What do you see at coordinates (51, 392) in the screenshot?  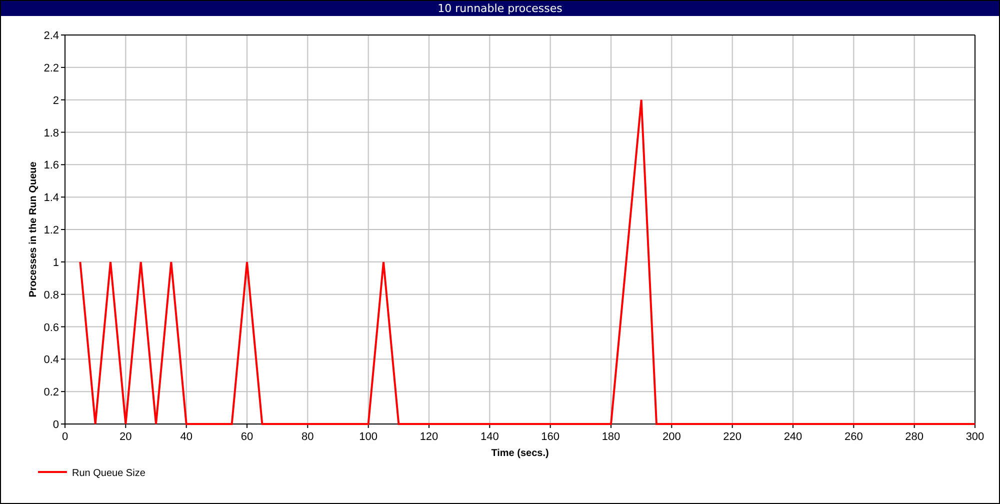 I see `y-tick-label: 0.2` at bounding box center [51, 392].